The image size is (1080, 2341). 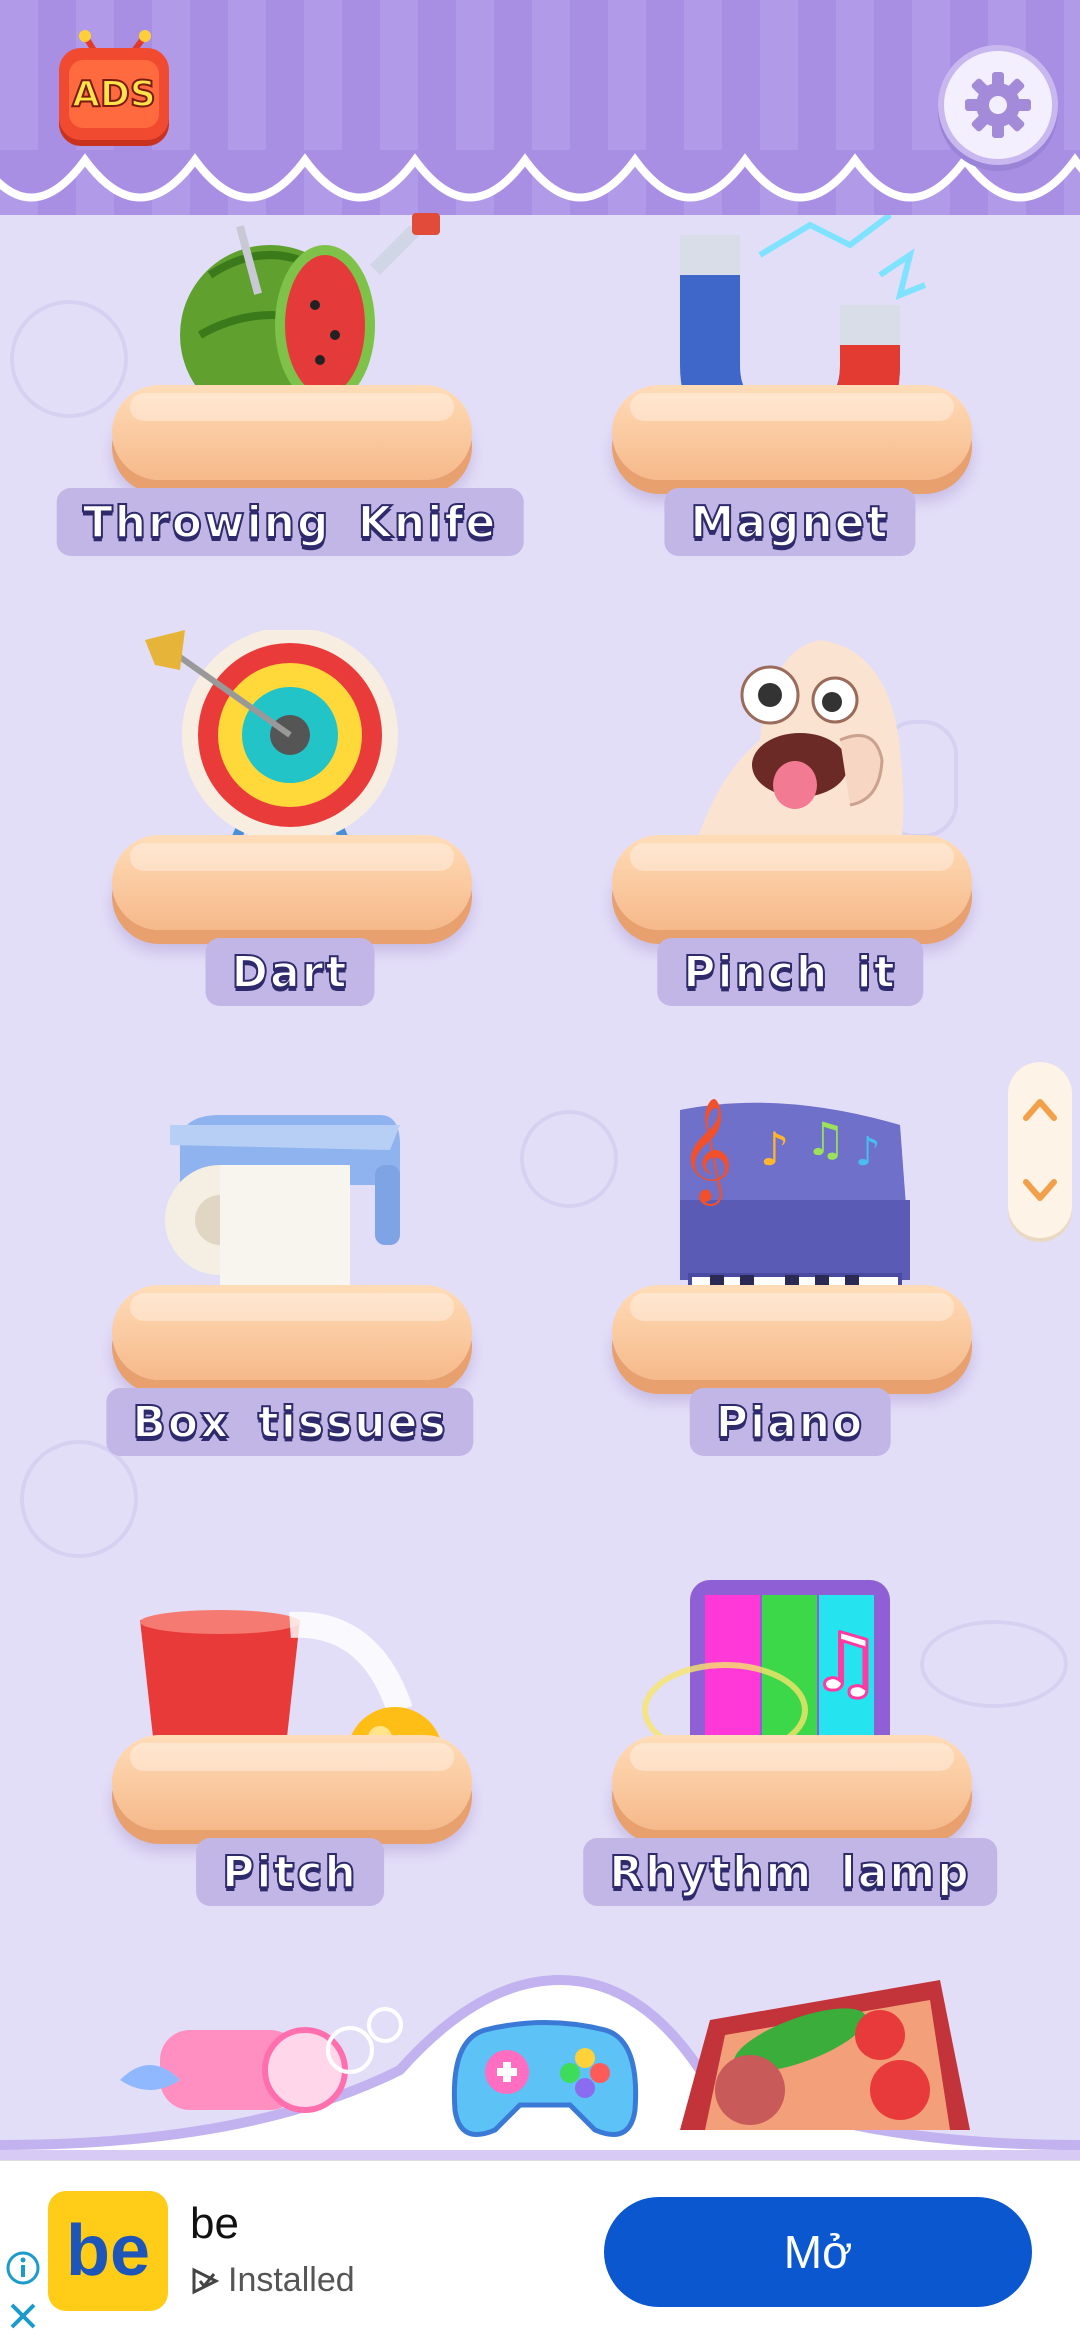 I want to click on open-button: Mở, so click(x=818, y=2252).